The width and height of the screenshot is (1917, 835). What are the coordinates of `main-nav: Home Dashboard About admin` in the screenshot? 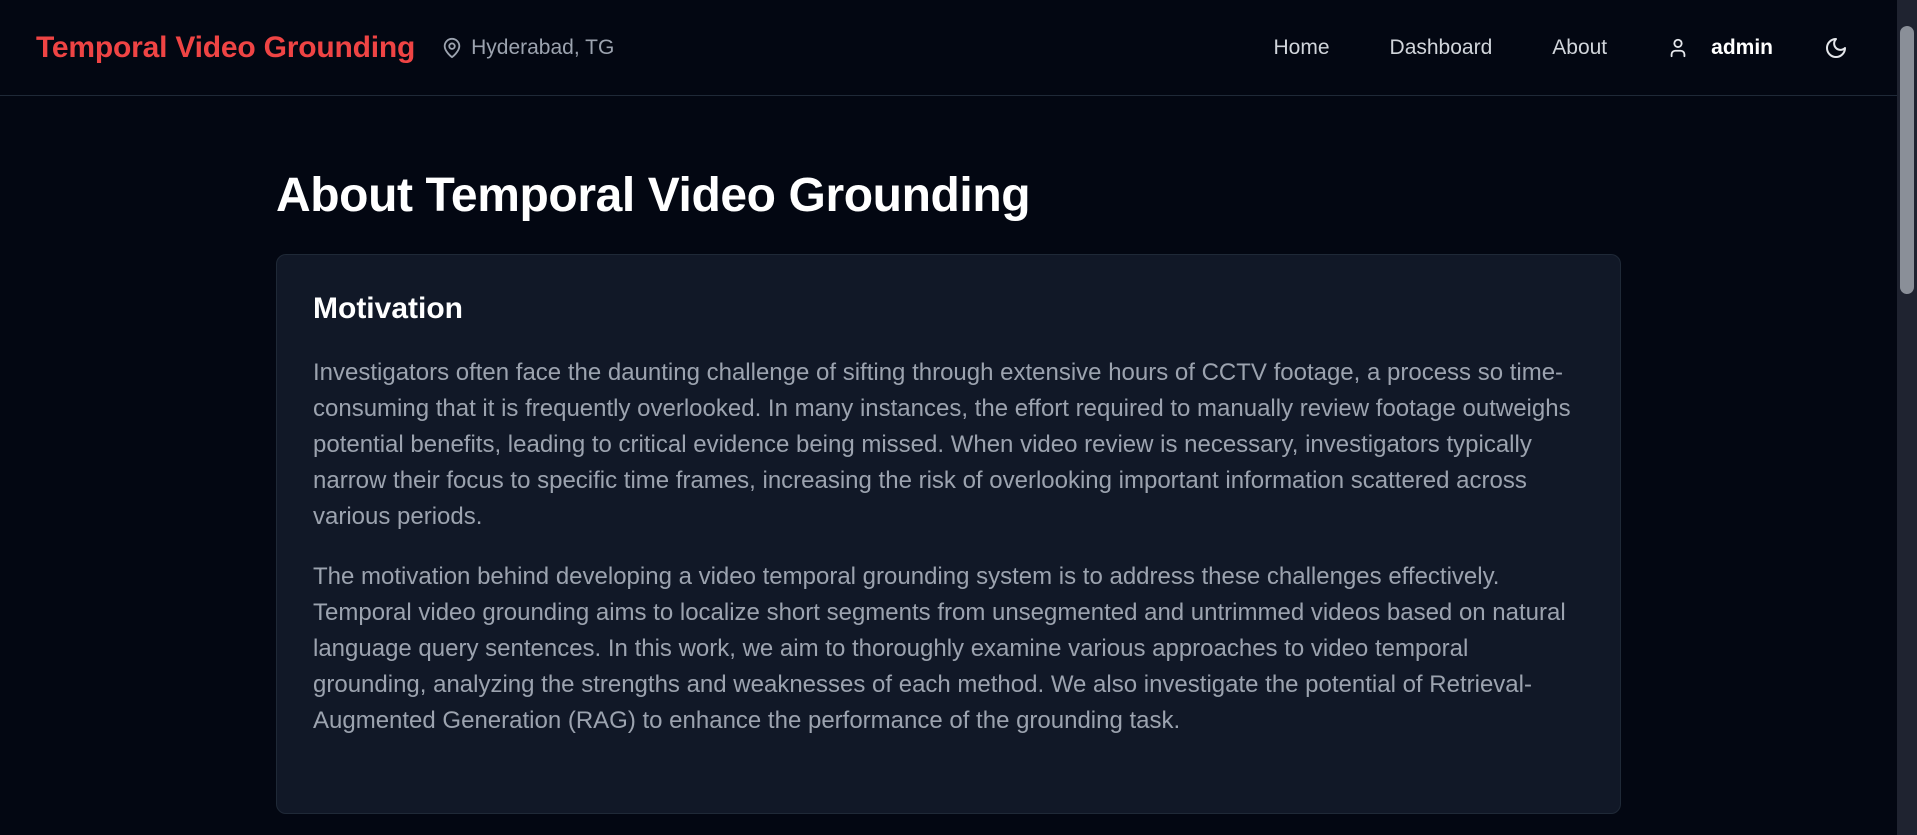 It's located at (1568, 48).